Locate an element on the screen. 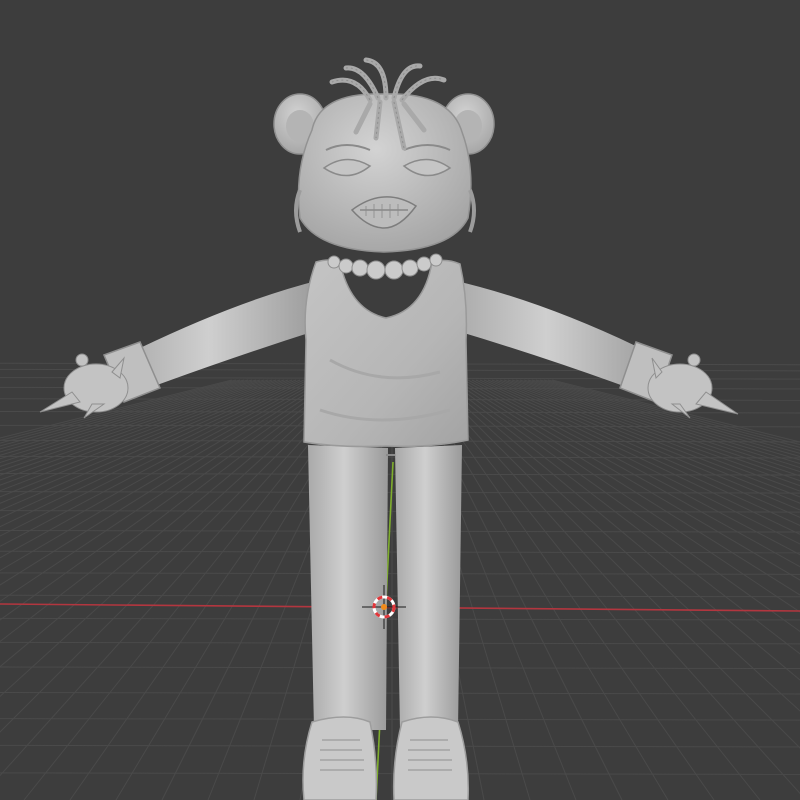 The width and height of the screenshot is (800, 800). origin-dot is located at coordinates (384, 607).